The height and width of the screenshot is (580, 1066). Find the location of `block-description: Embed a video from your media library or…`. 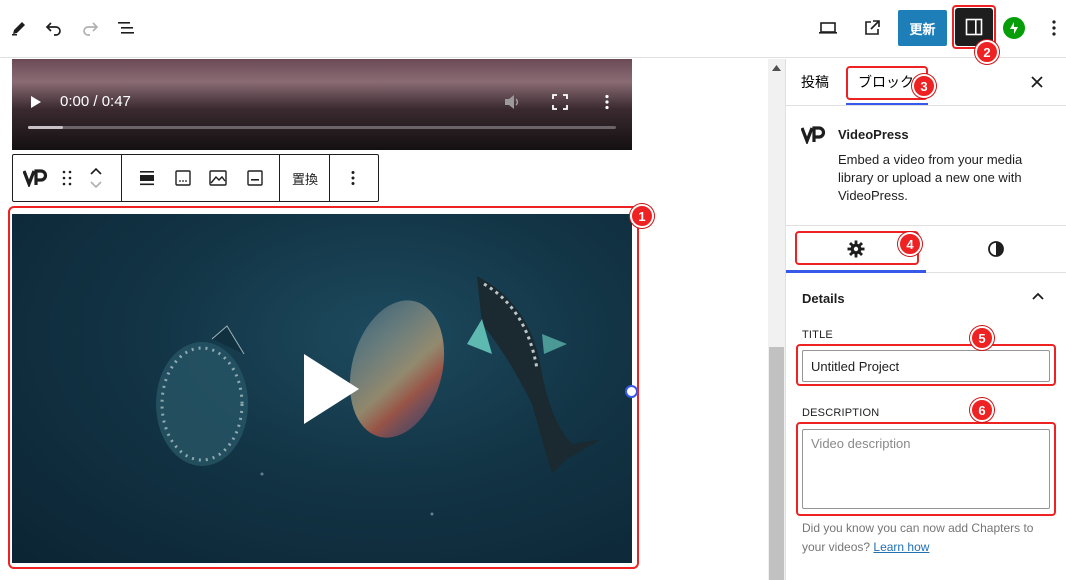

block-description: Embed a video from your media library or… is located at coordinates (930, 177).